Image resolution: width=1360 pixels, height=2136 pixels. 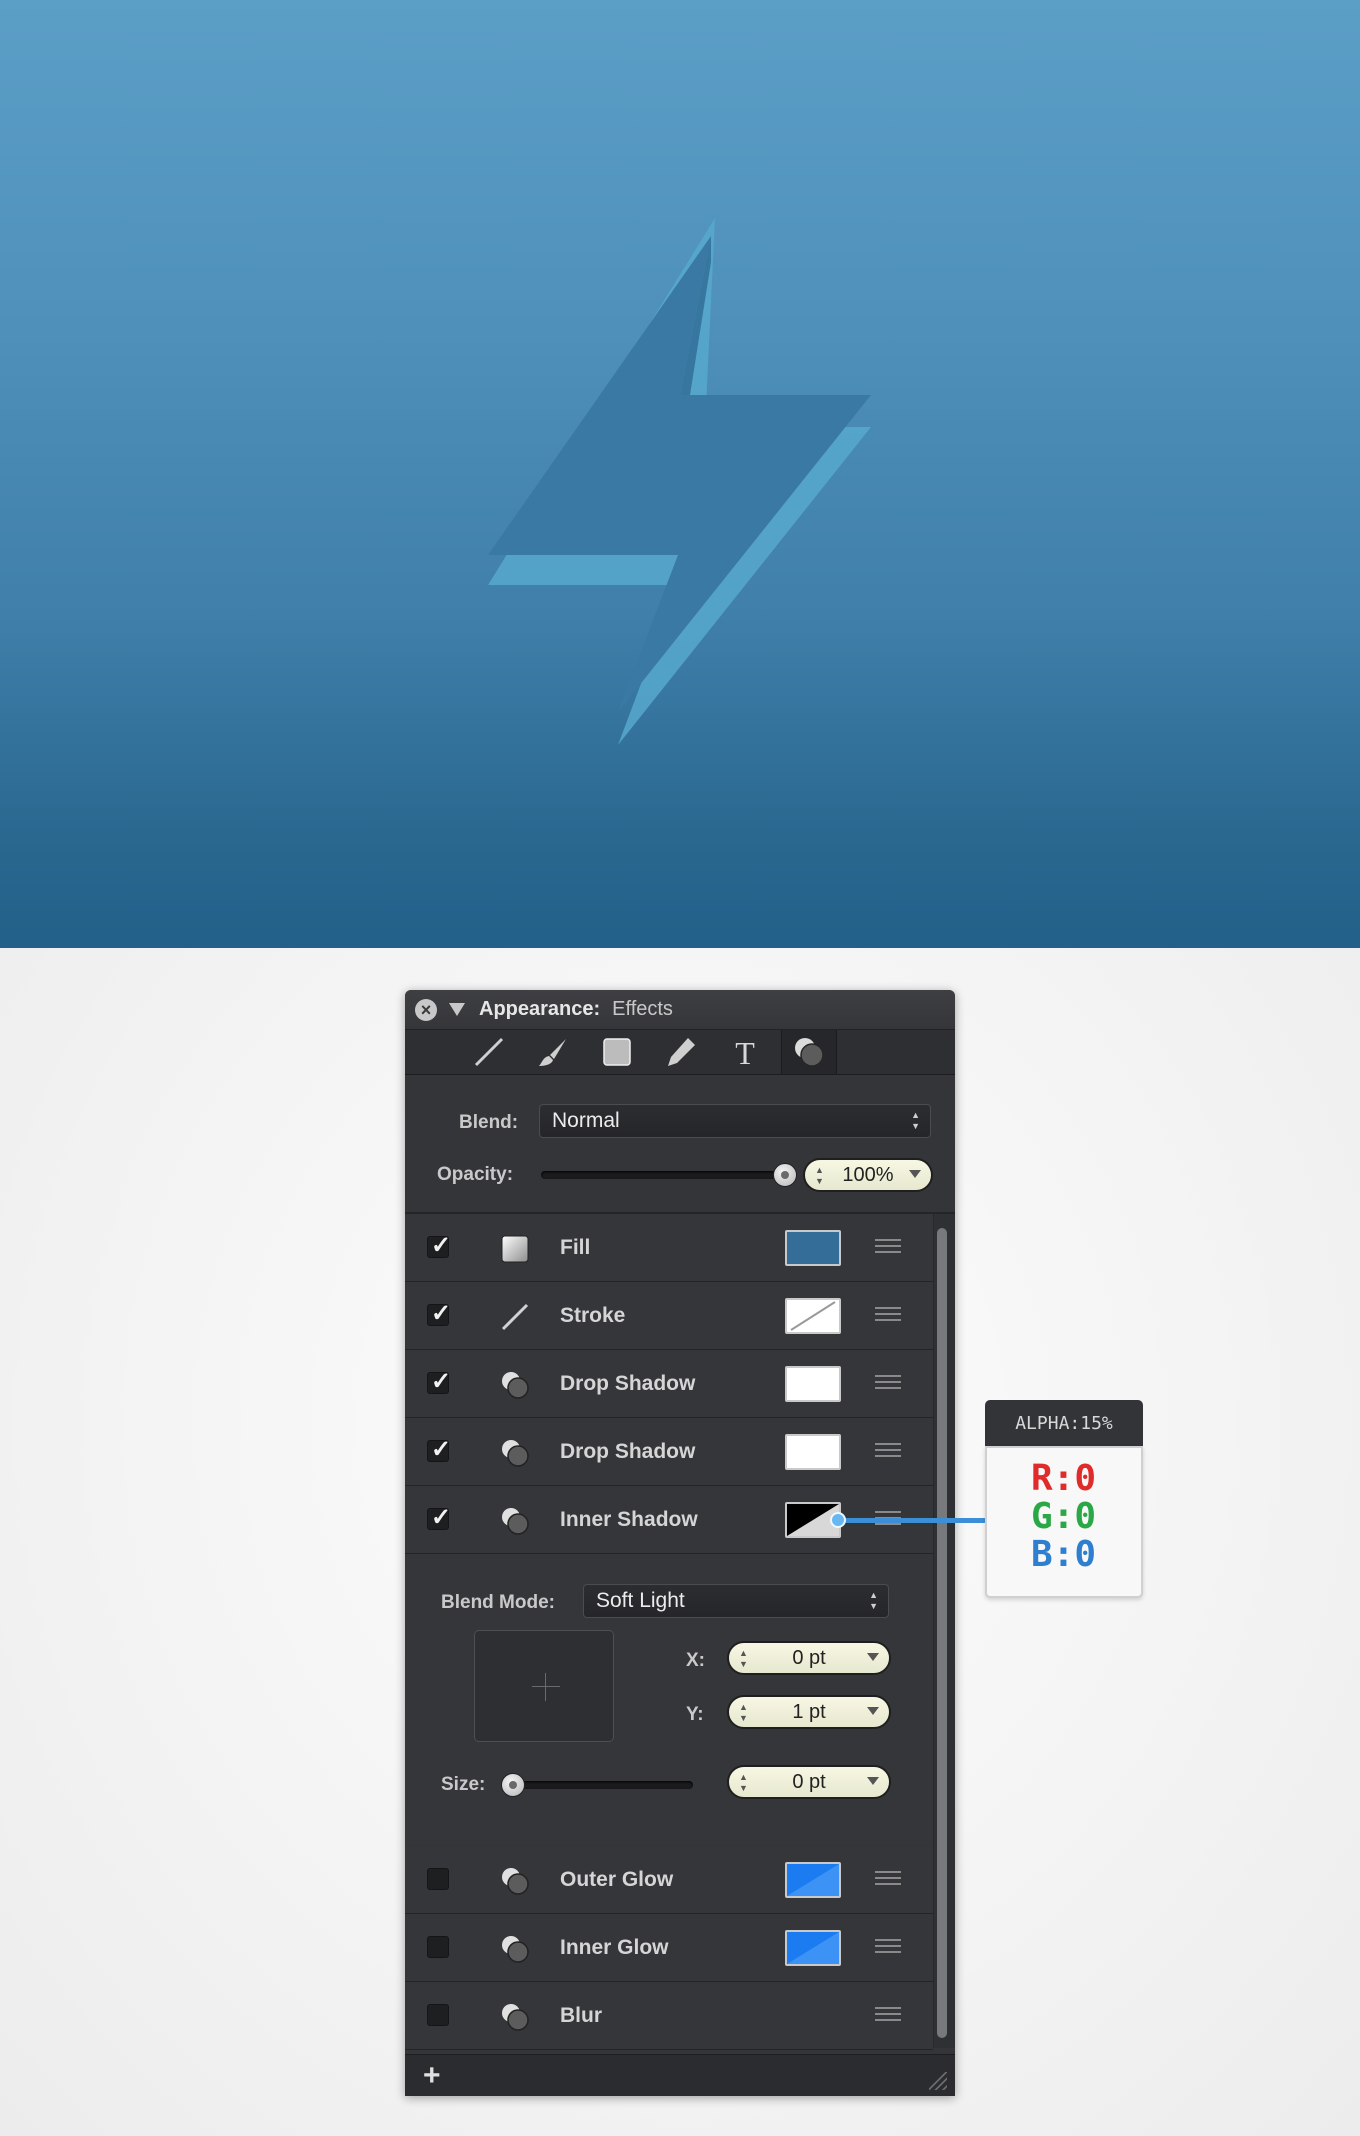 What do you see at coordinates (695, 1714) in the screenshot?
I see `y-label: Y:` at bounding box center [695, 1714].